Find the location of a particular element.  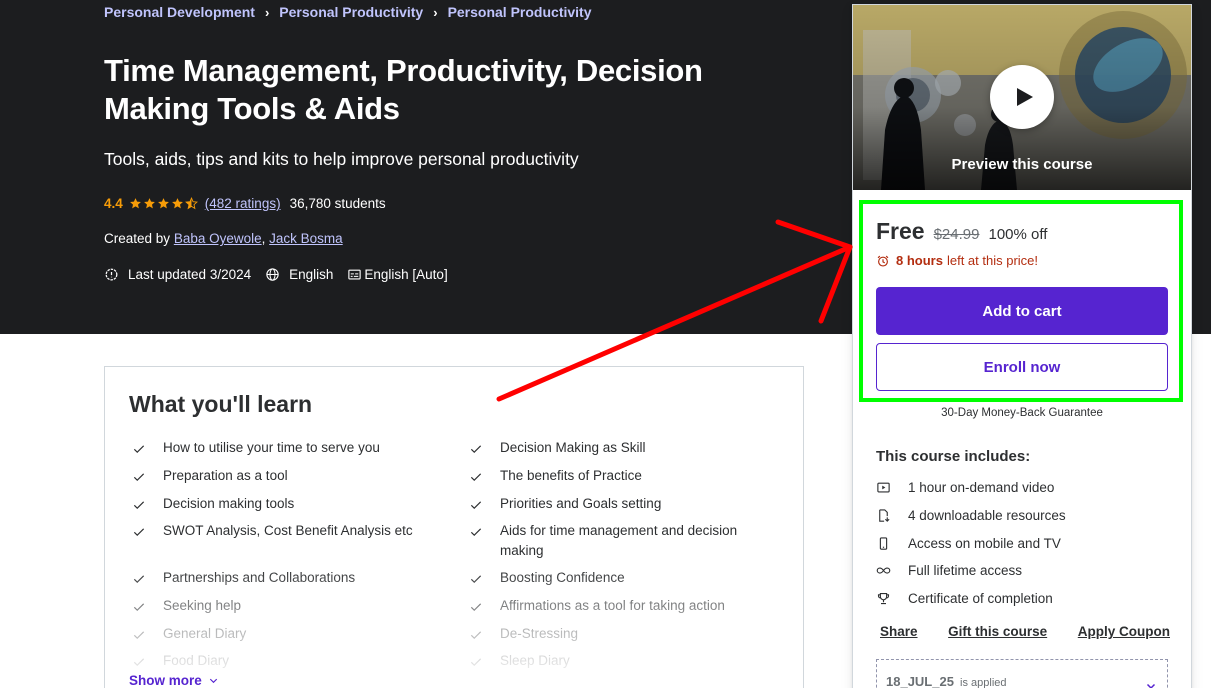

learn-item: Seeking help is located at coordinates (282, 606).